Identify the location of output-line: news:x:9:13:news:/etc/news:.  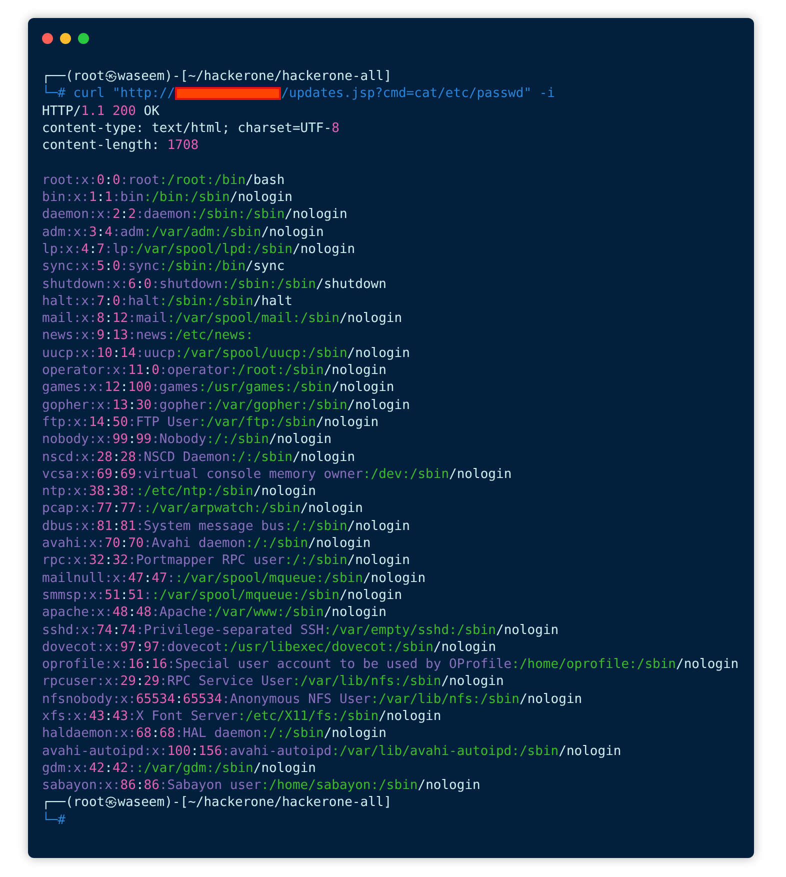
(148, 336).